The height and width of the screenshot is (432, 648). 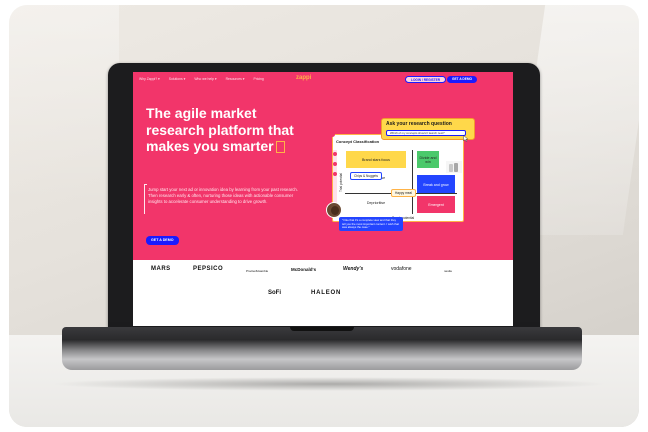 I want to click on laptop-base, so click(x=322, y=348).